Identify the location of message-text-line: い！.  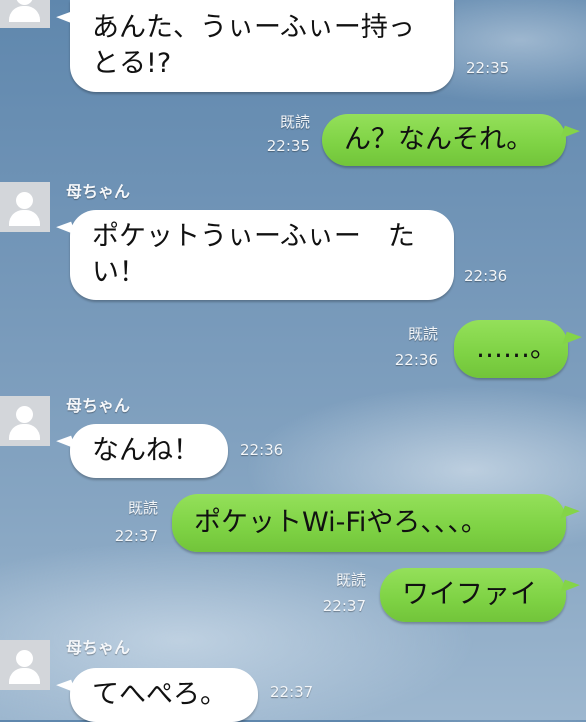
(119, 272).